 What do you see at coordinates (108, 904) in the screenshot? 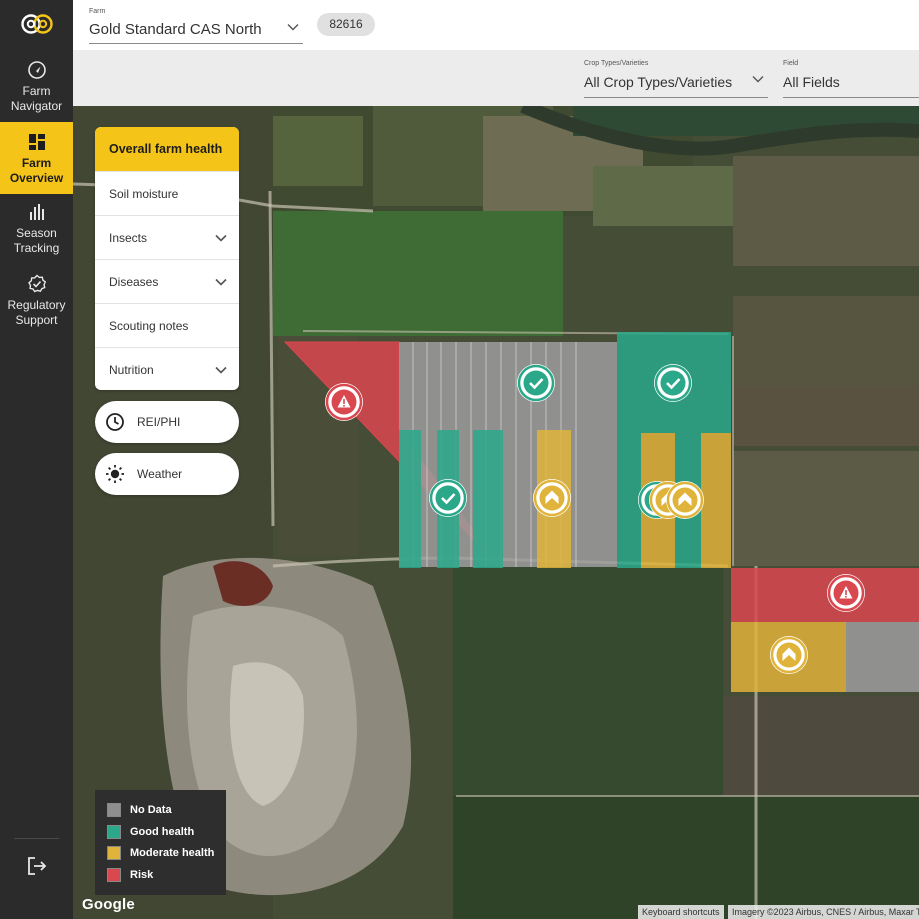
I see `google-logo: Google` at bounding box center [108, 904].